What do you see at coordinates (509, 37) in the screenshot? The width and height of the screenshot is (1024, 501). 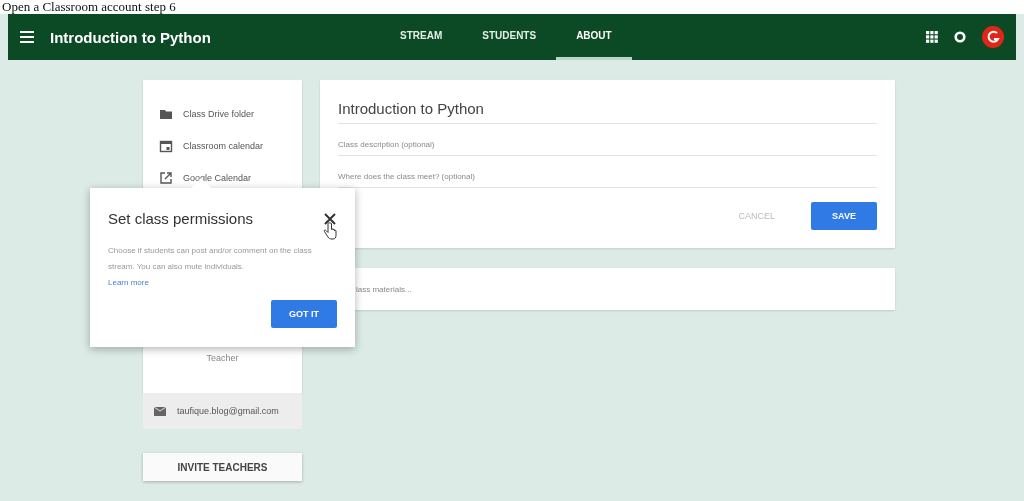 I see `nav-tab: STUDENTS` at bounding box center [509, 37].